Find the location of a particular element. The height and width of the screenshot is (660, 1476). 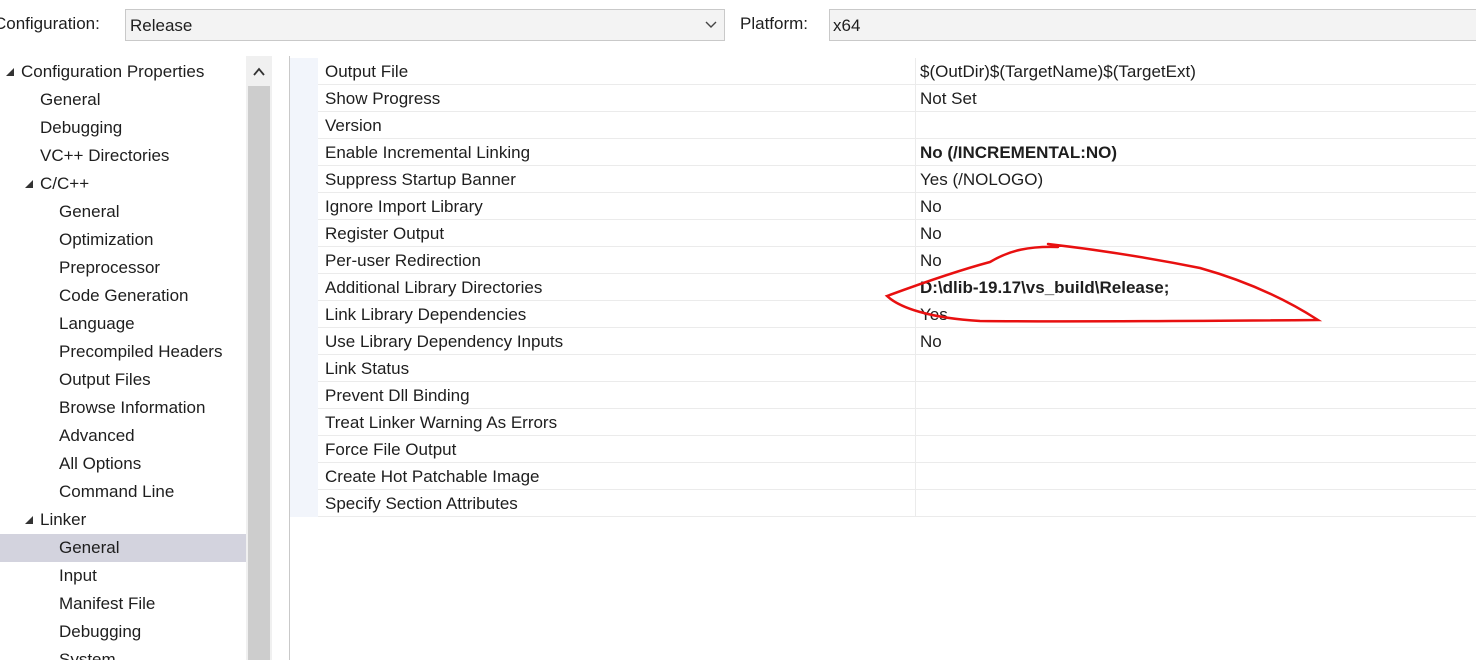

tree-item-label: VC++ Directories is located at coordinates (105, 155).